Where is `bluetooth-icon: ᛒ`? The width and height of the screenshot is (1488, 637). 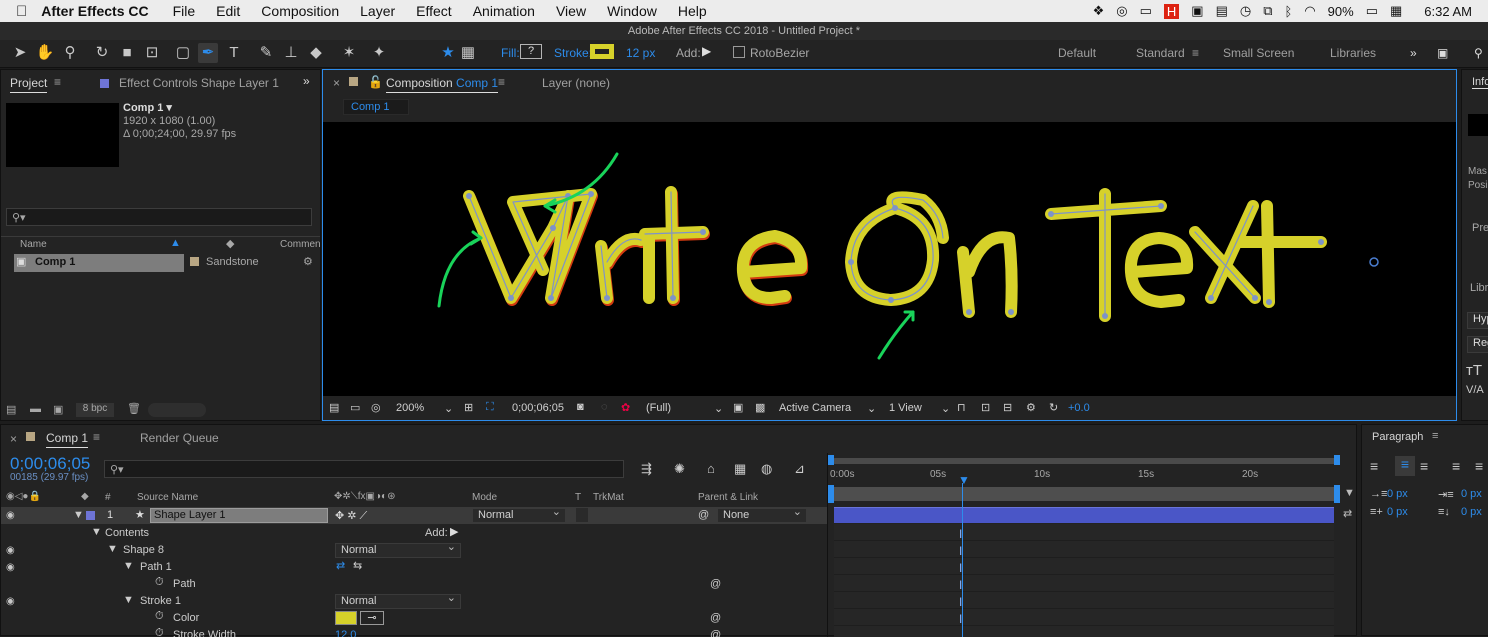
bluetooth-icon: ᛒ is located at coordinates (1289, 11).